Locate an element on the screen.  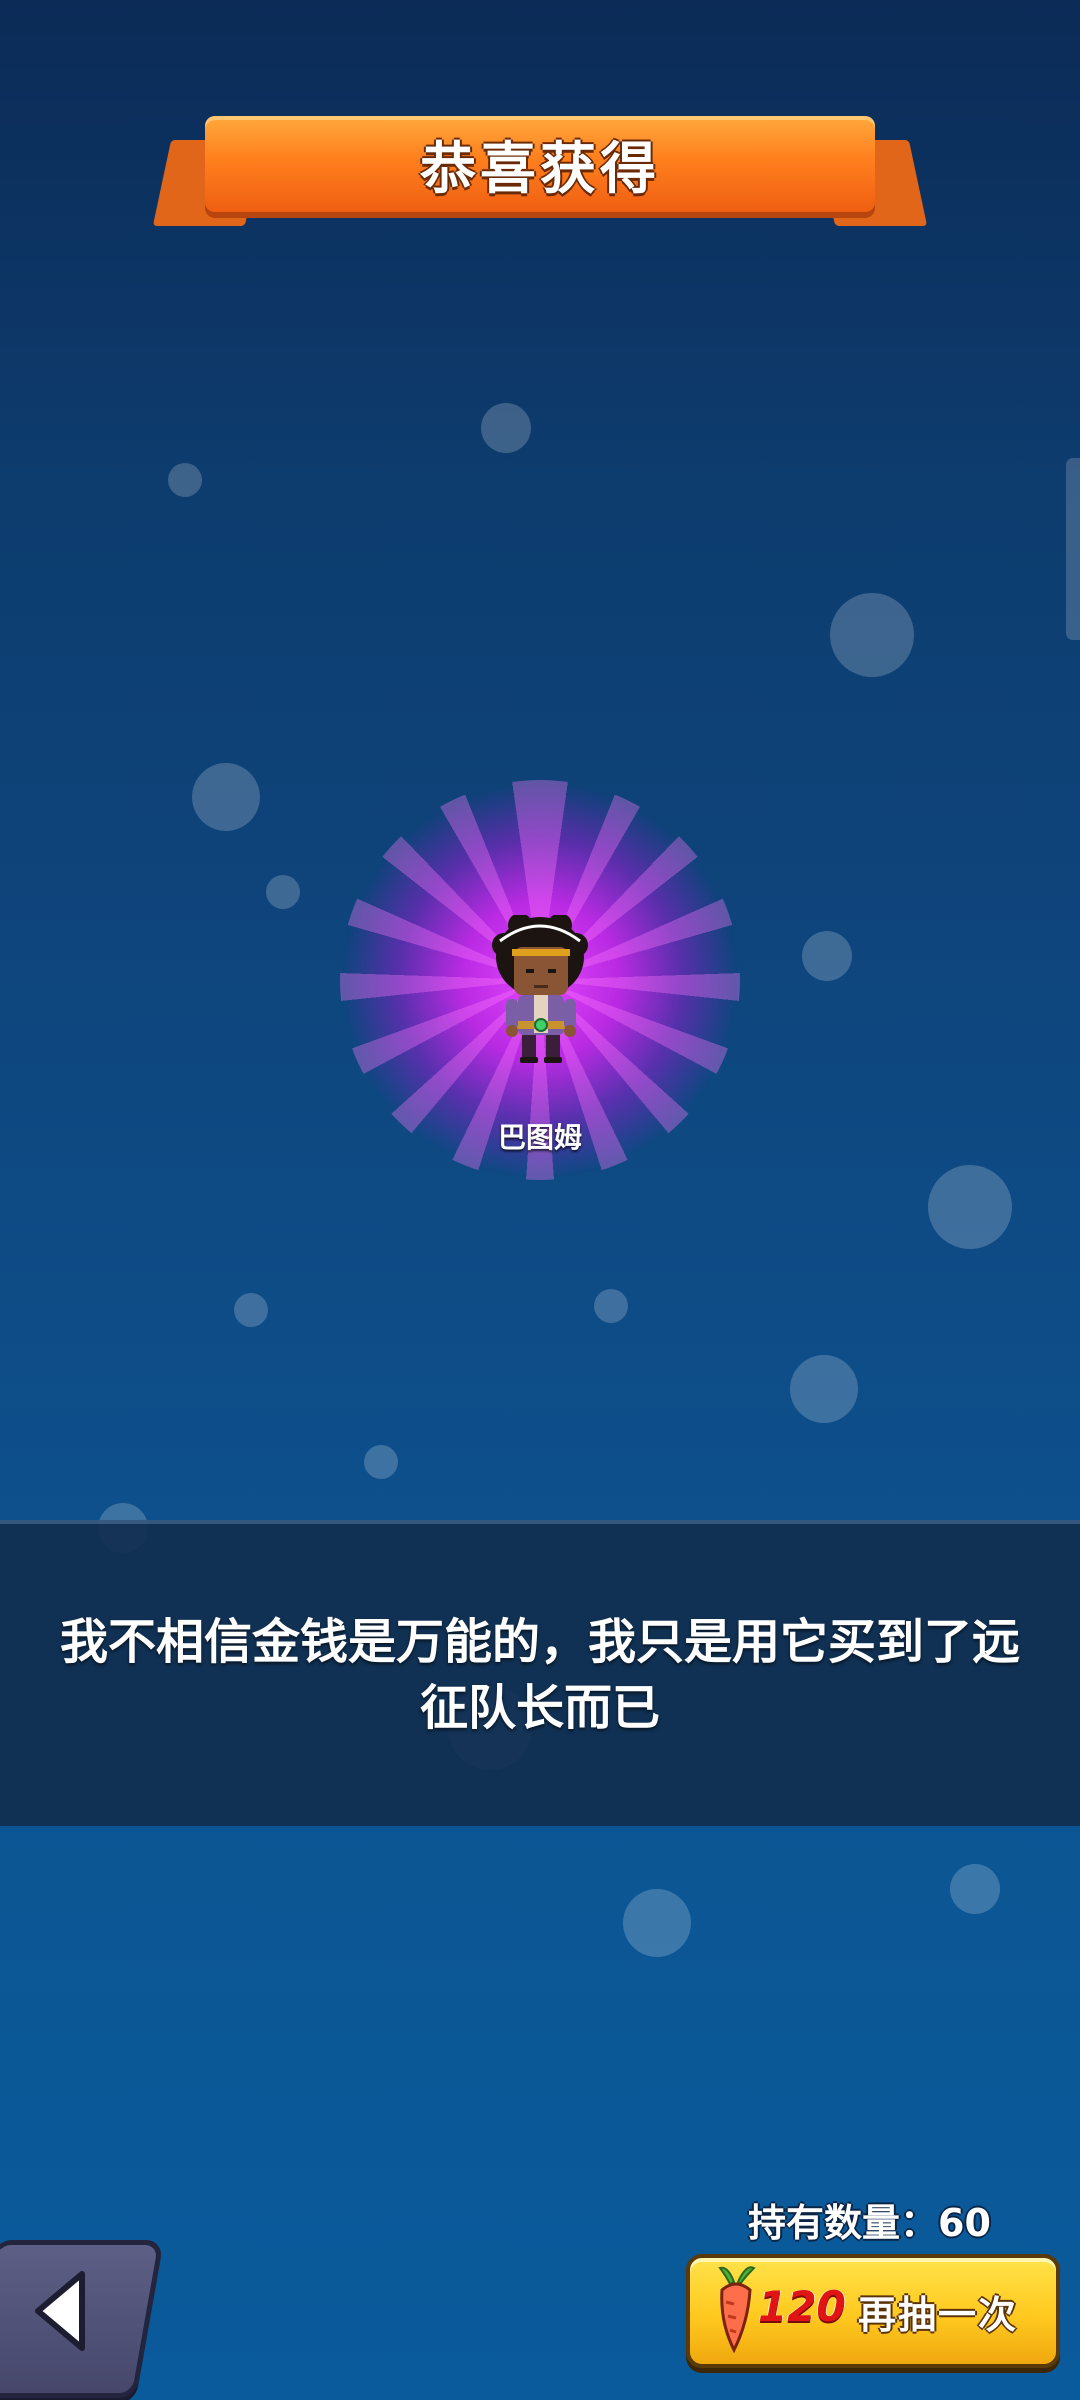
scroll-indicator is located at coordinates (1073, 549).